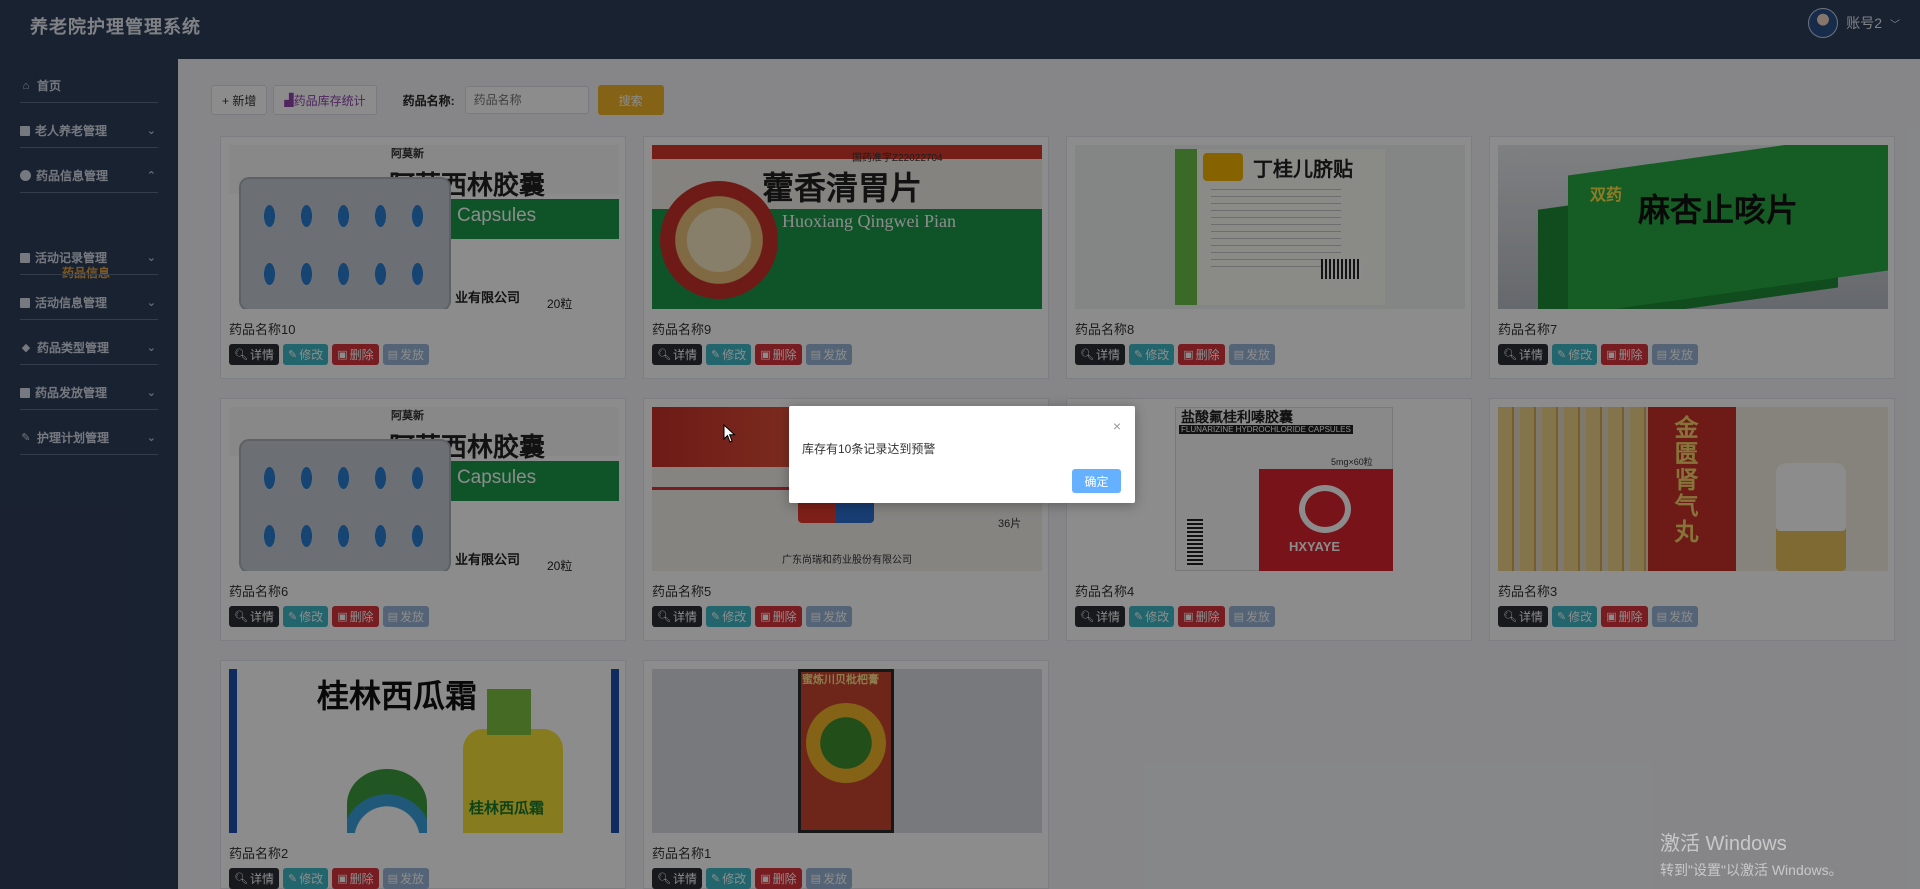 Image resolution: width=1920 pixels, height=889 pixels. Describe the element at coordinates (869, 449) in the screenshot. I see `dialog-message: 库存有10条记录达到预警` at that location.